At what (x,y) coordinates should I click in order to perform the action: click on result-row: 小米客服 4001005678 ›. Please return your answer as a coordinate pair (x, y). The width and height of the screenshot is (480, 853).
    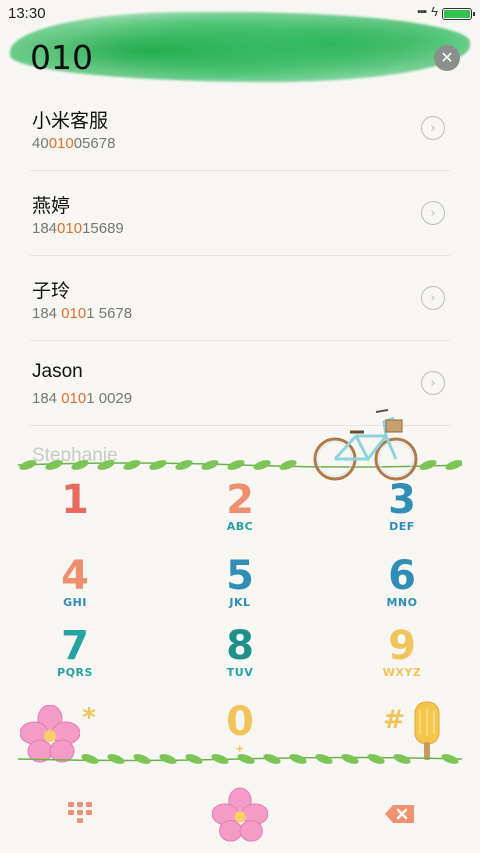
    Looking at the image, I should click on (240, 128).